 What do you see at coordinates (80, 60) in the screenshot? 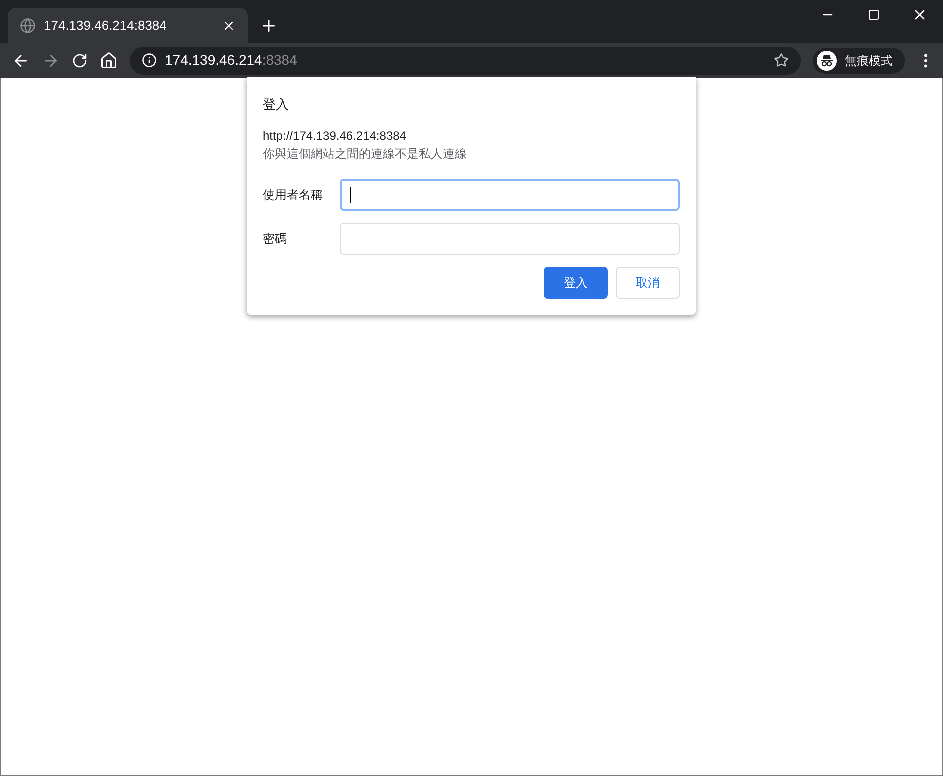
I see `reload-icon` at bounding box center [80, 60].